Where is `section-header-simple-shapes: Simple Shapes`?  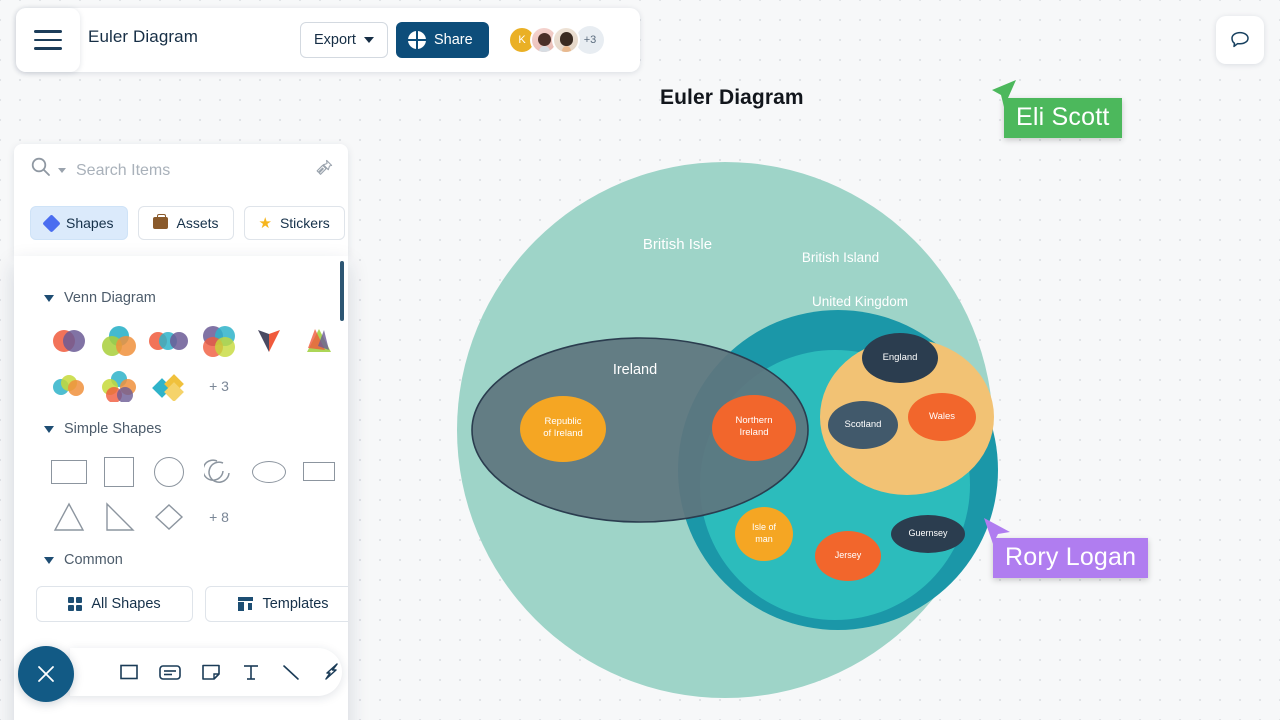
section-header-simple-shapes: Simple Shapes is located at coordinates (103, 429).